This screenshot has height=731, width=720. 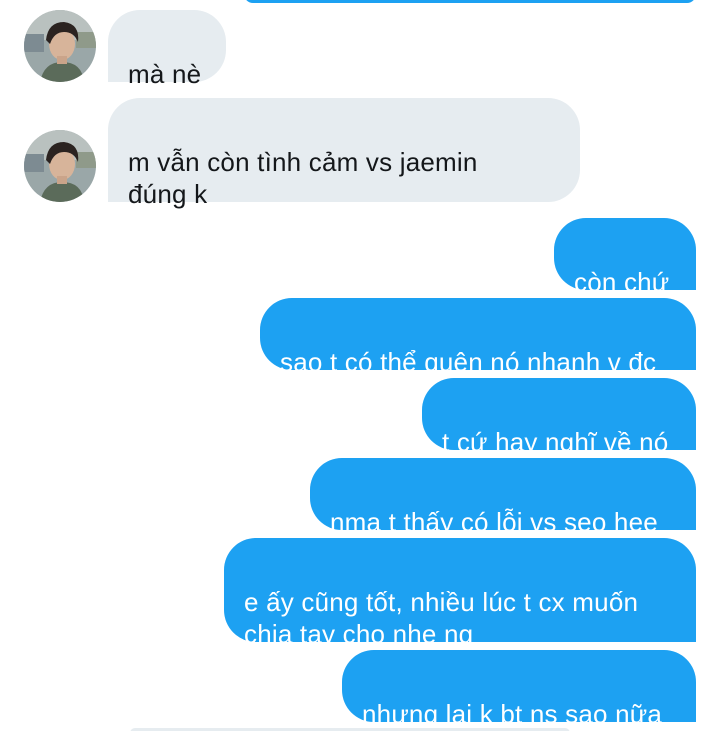 What do you see at coordinates (470, 1) in the screenshot?
I see `previous-sent-message` at bounding box center [470, 1].